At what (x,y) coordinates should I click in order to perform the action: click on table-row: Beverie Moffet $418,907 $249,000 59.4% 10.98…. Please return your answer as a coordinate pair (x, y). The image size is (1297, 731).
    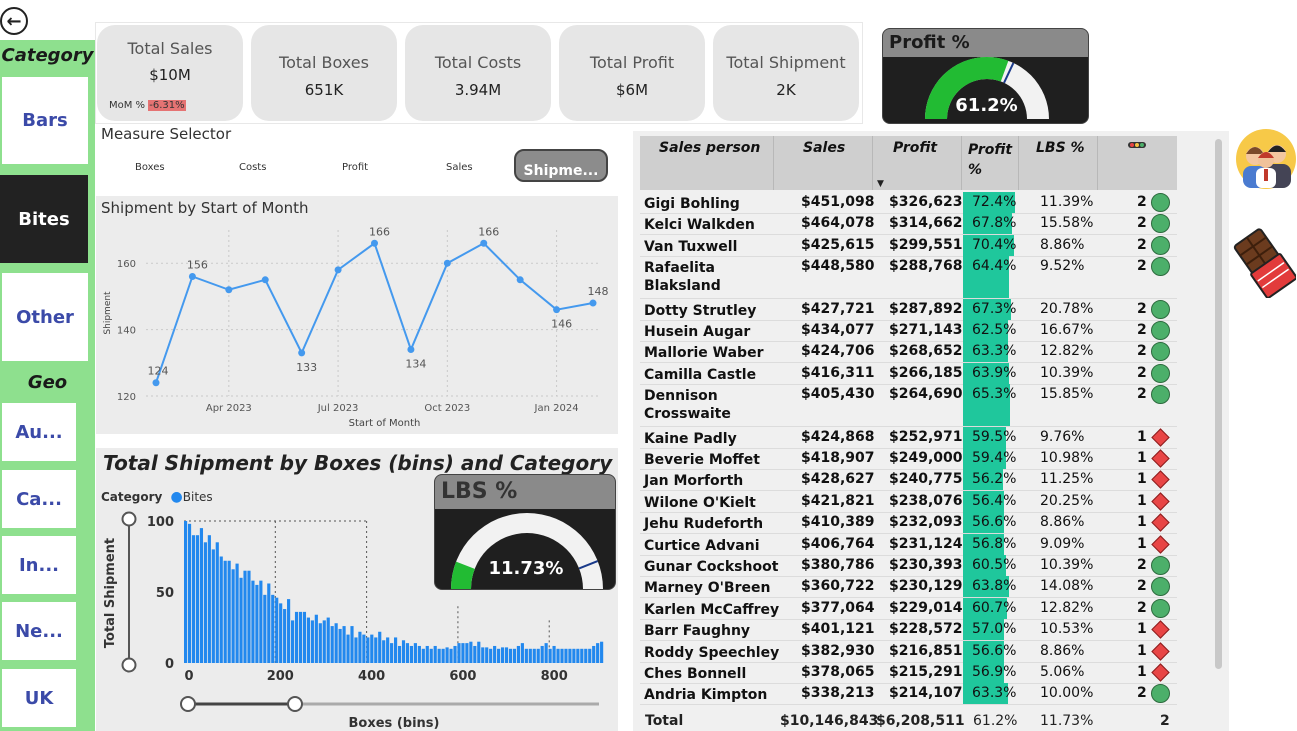
    Looking at the image, I should click on (908, 458).